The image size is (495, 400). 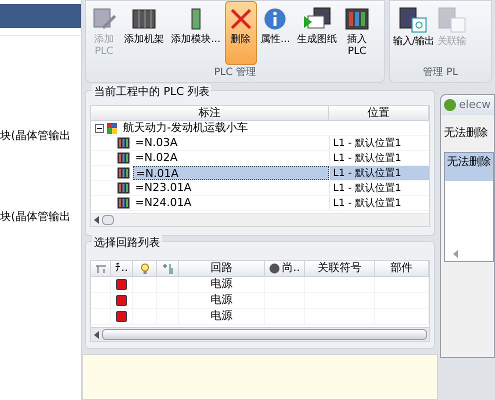 I want to click on ribbon-button: 插入 PLC, so click(x=357, y=33).